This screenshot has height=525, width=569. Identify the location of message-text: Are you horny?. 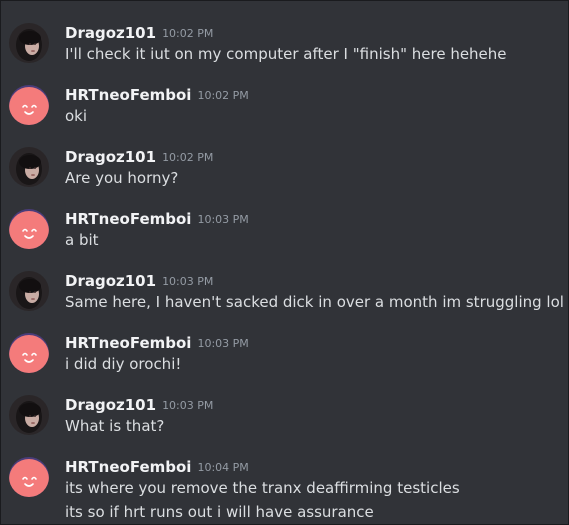
(122, 178).